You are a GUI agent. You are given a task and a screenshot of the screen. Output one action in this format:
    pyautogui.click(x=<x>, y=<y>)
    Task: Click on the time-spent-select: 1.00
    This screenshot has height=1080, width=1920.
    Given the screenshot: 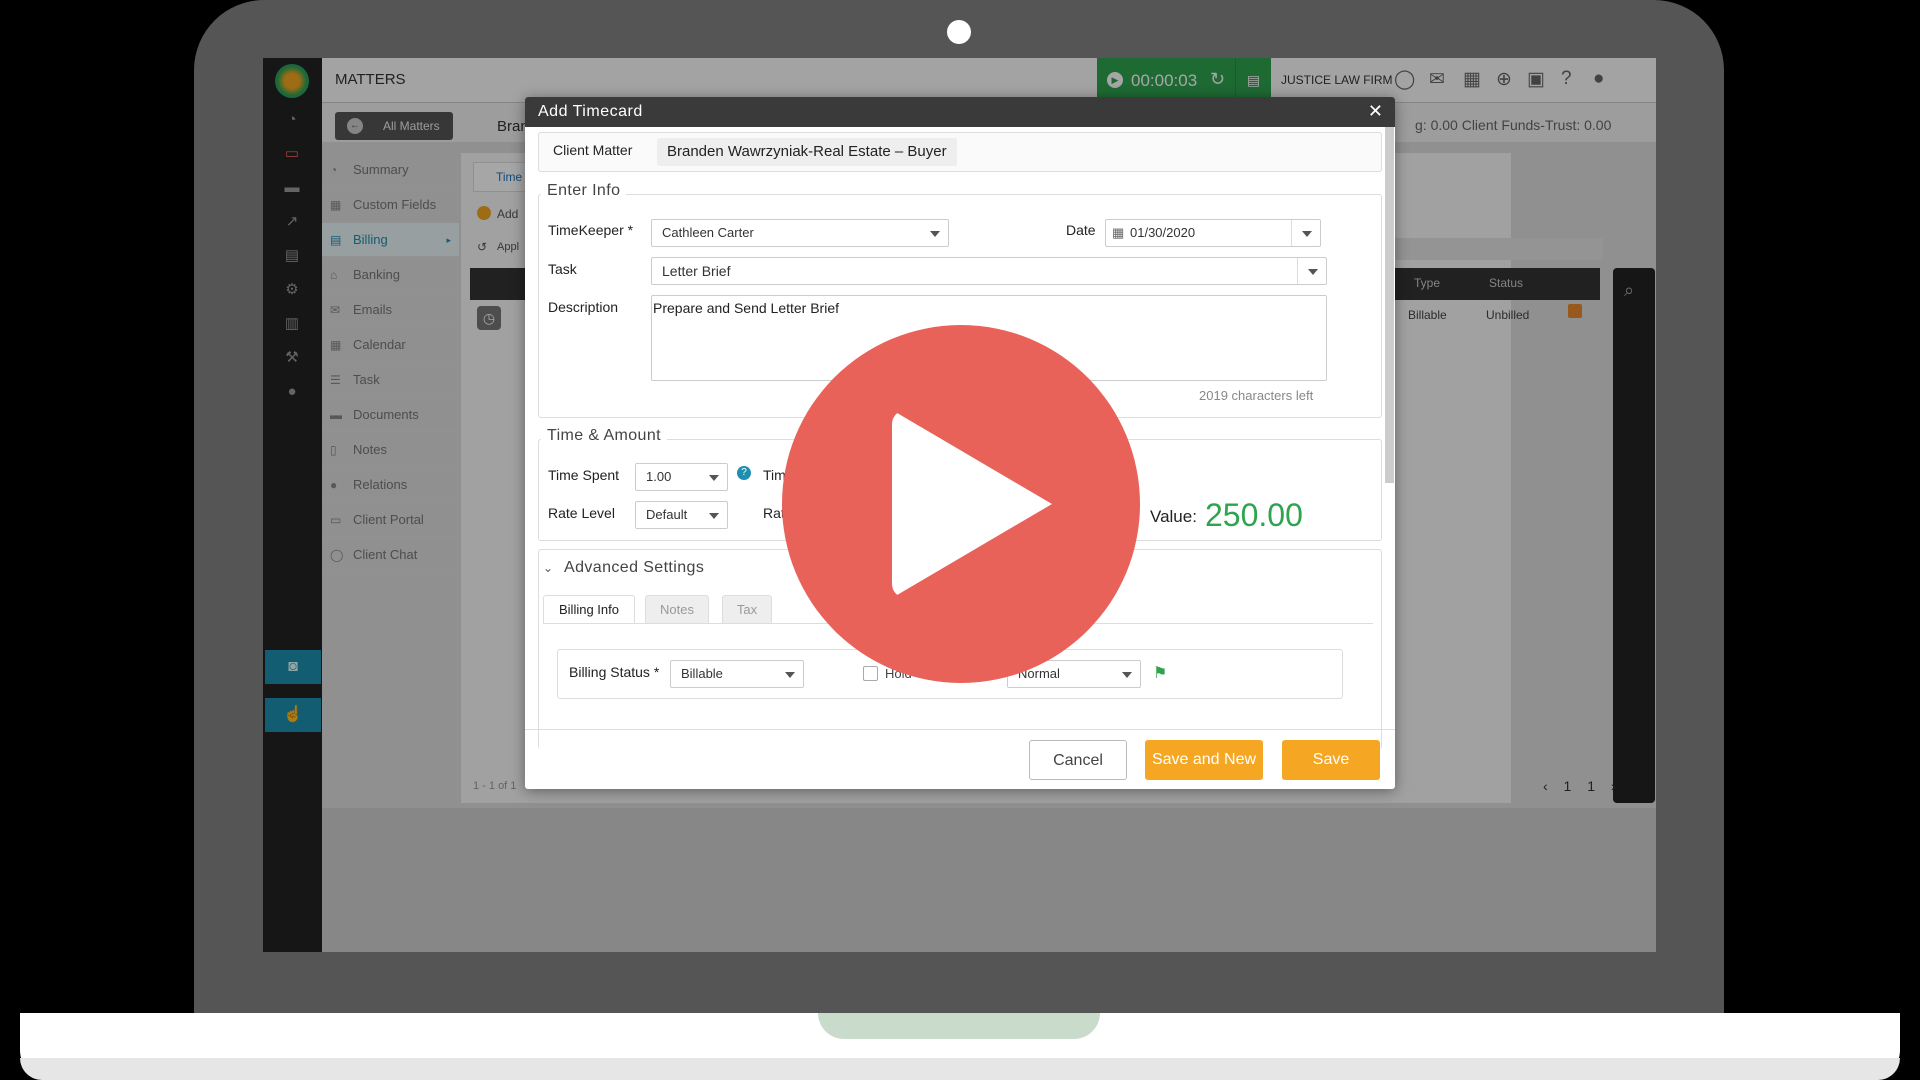 What is the action you would take?
    pyautogui.click(x=681, y=477)
    